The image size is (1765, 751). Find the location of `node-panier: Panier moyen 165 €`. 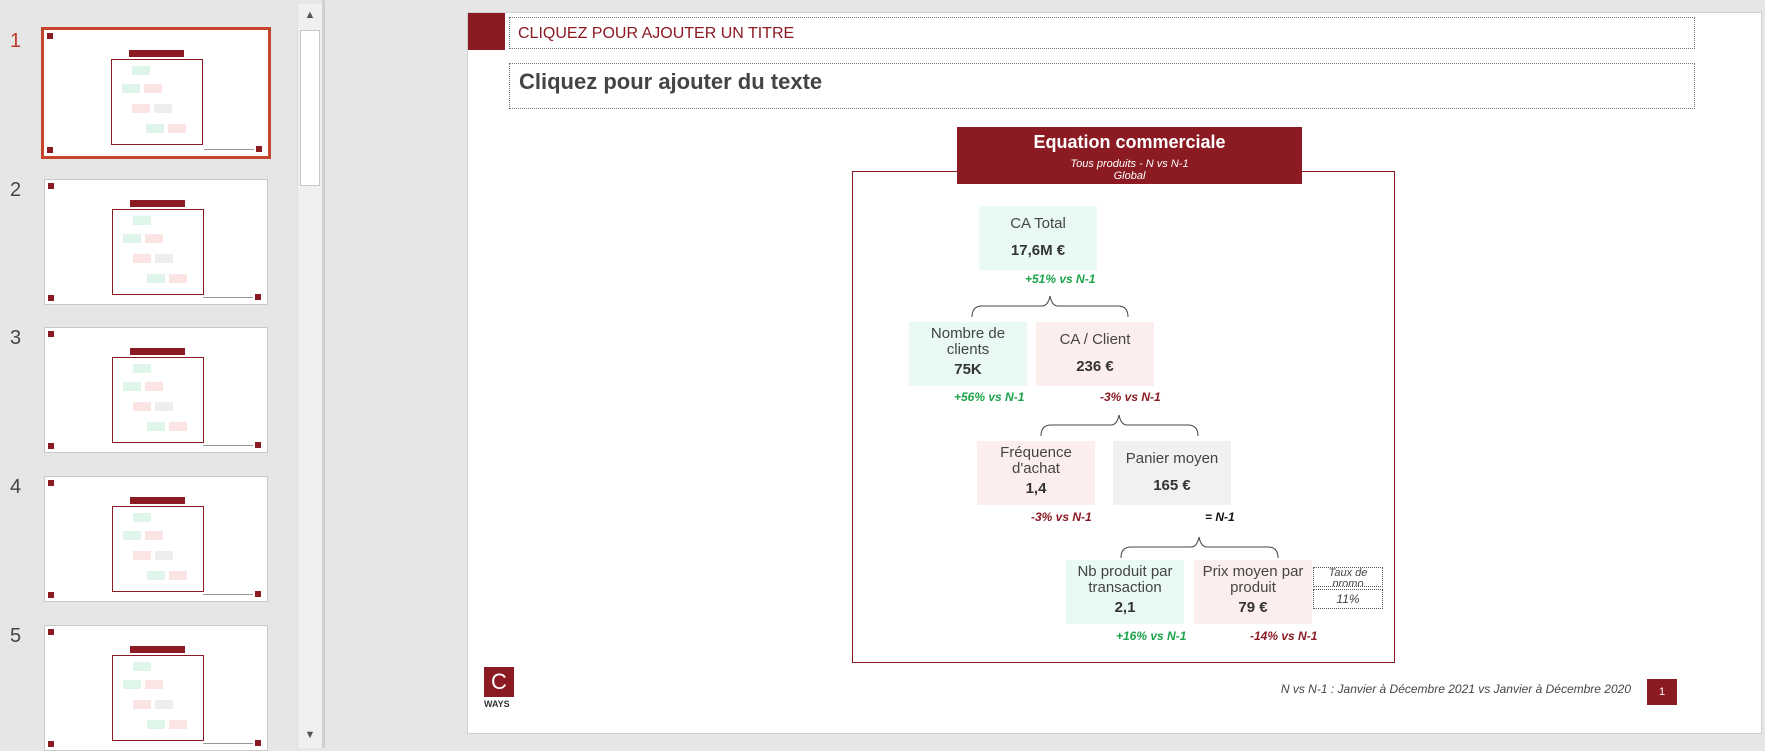

node-panier: Panier moyen 165 € is located at coordinates (1172, 473).